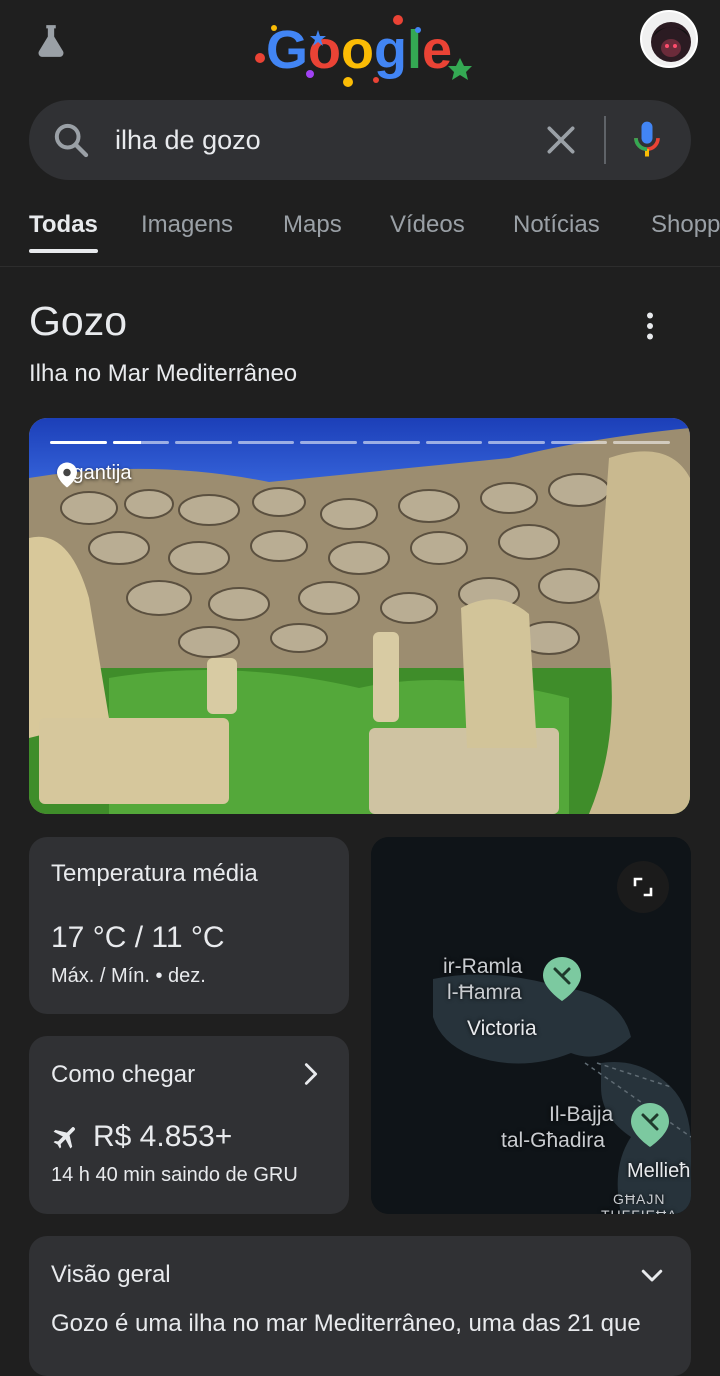 The image size is (720, 1376). What do you see at coordinates (67, 475) in the screenshot?
I see `location-pin-icon` at bounding box center [67, 475].